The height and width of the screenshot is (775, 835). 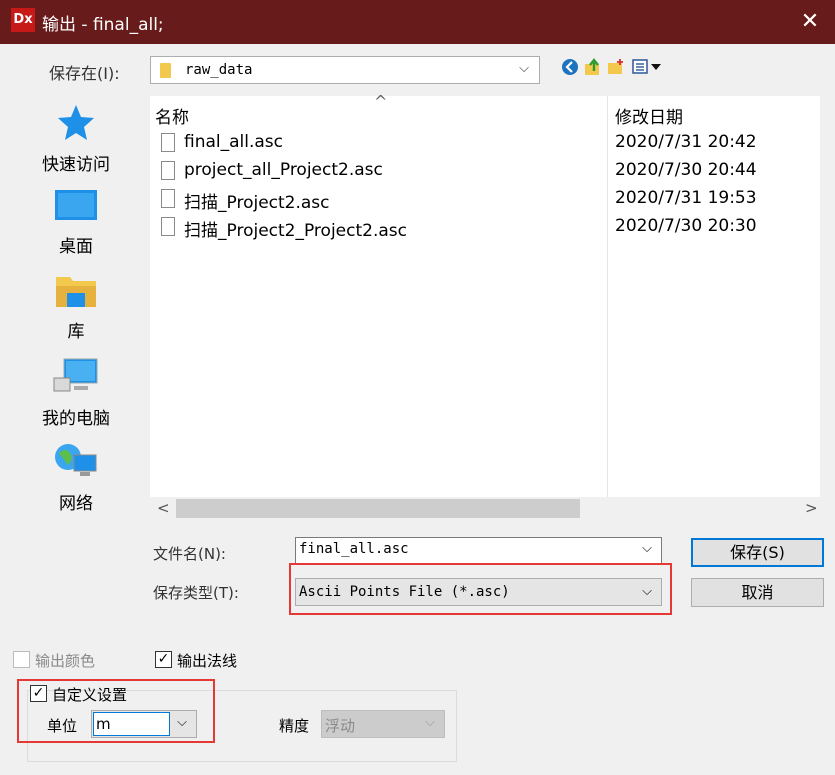 I want to click on back-icon, so click(x=570, y=67).